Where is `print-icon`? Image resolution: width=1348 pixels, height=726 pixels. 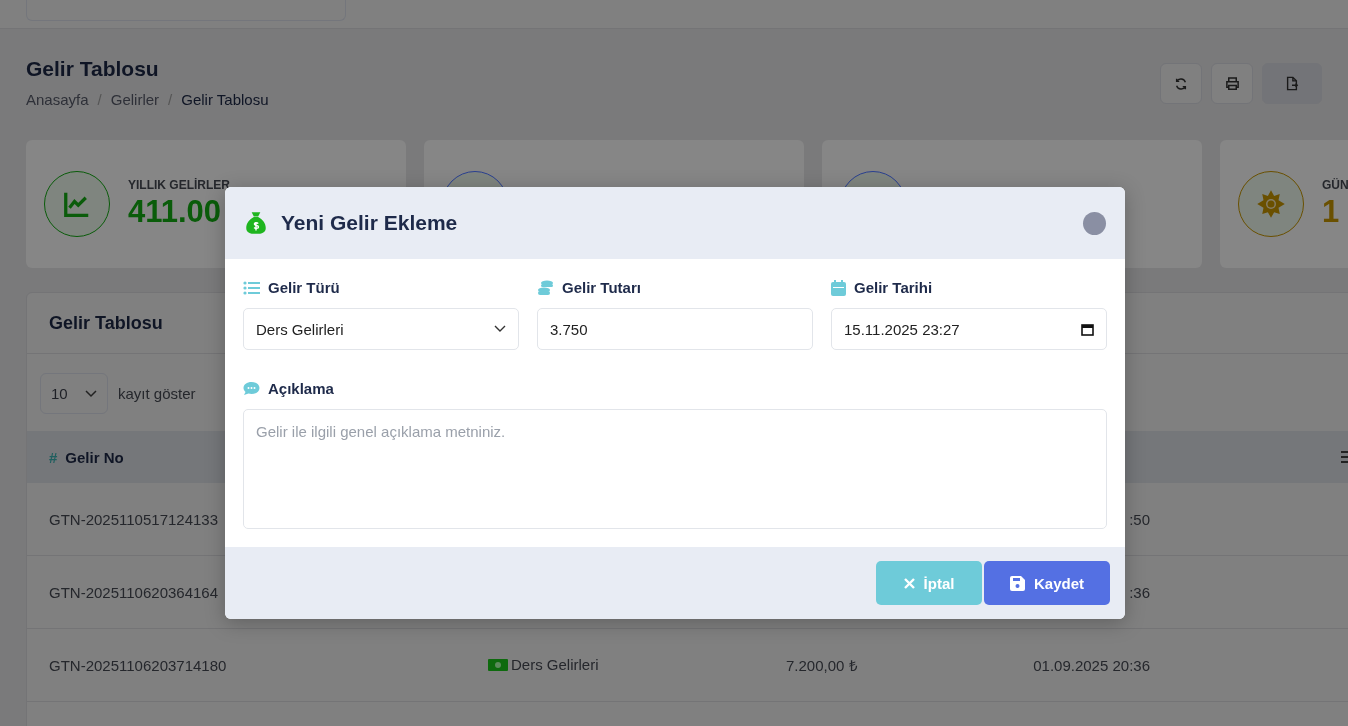 print-icon is located at coordinates (1232, 83).